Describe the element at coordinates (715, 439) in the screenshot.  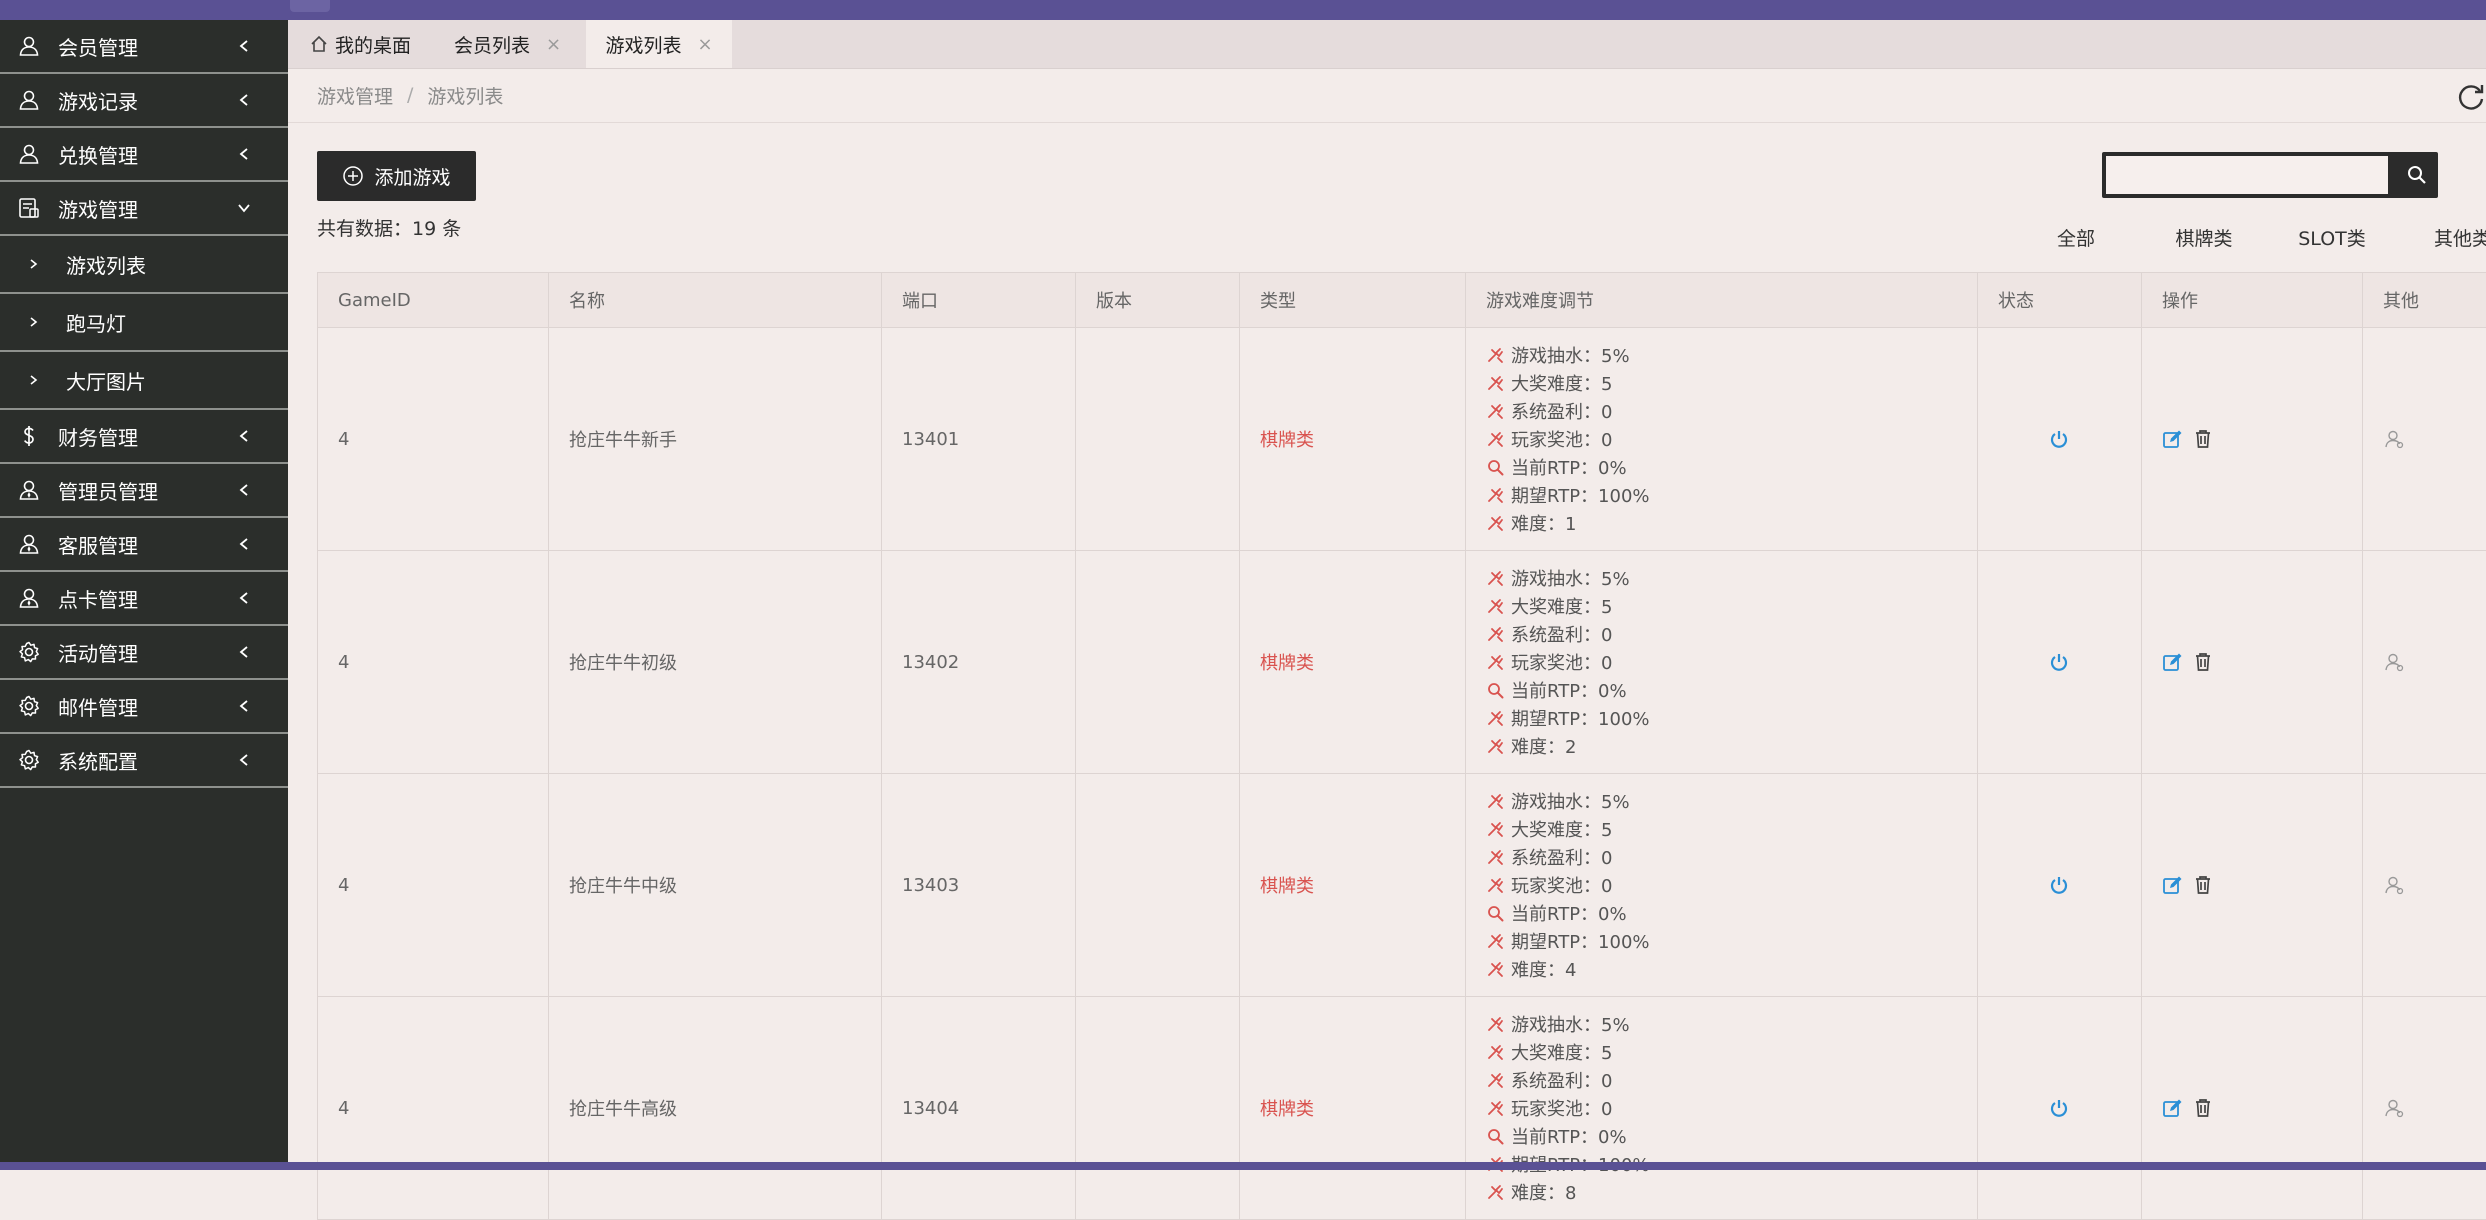
I see `cell-name: 抢庄牛牛新手` at that location.